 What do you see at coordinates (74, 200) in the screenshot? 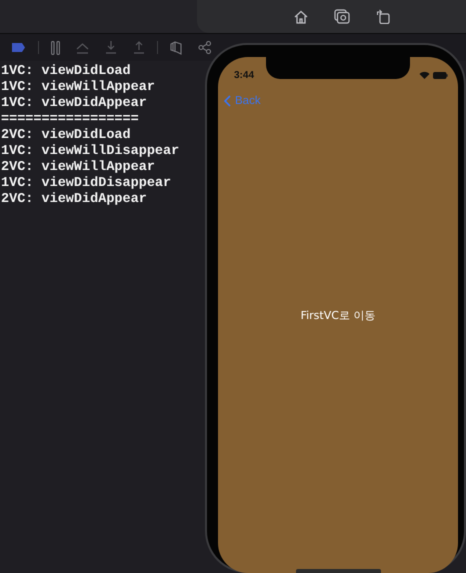
I see `console-line: 2VC: viewDidAppear` at bounding box center [74, 200].